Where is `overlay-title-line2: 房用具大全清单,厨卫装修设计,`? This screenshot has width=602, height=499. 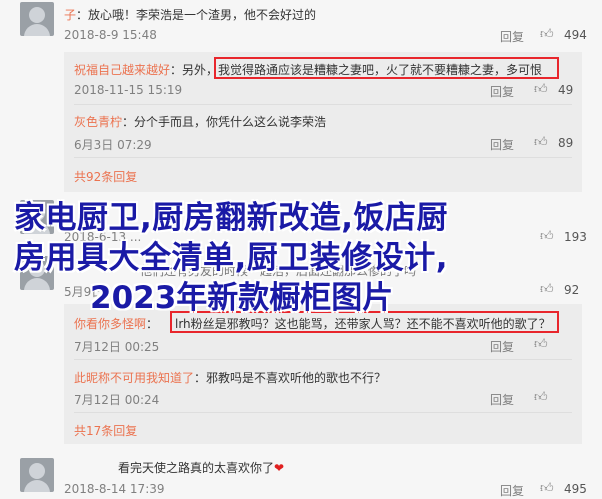 overlay-title-line2: 房用具大全清单,厨卫装修设计, is located at coordinates (231, 258).